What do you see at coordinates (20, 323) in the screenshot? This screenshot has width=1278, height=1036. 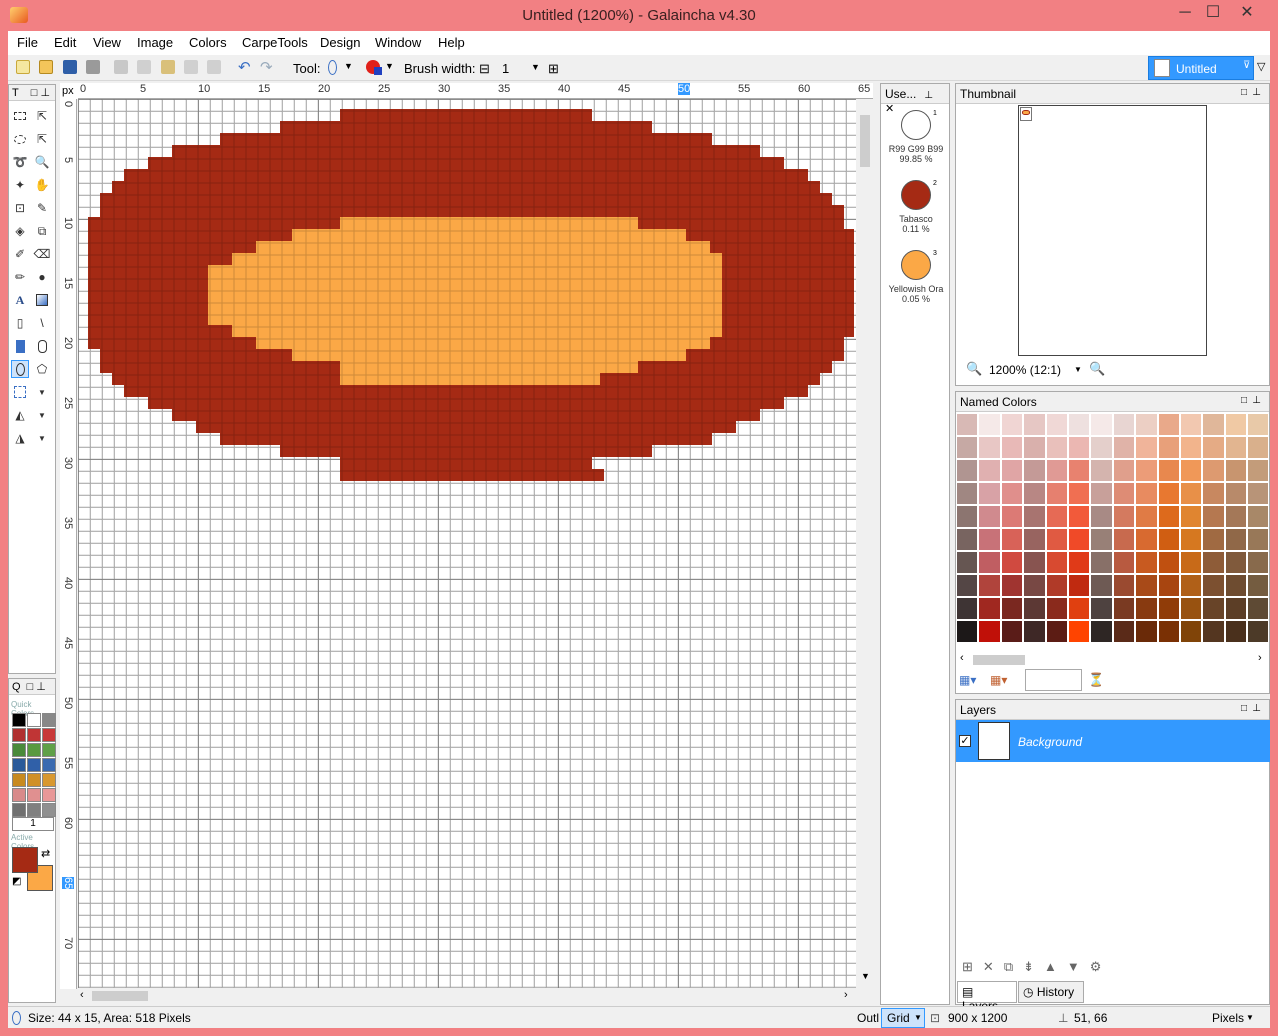 I see `frame-tool-icon: ▯` at bounding box center [20, 323].